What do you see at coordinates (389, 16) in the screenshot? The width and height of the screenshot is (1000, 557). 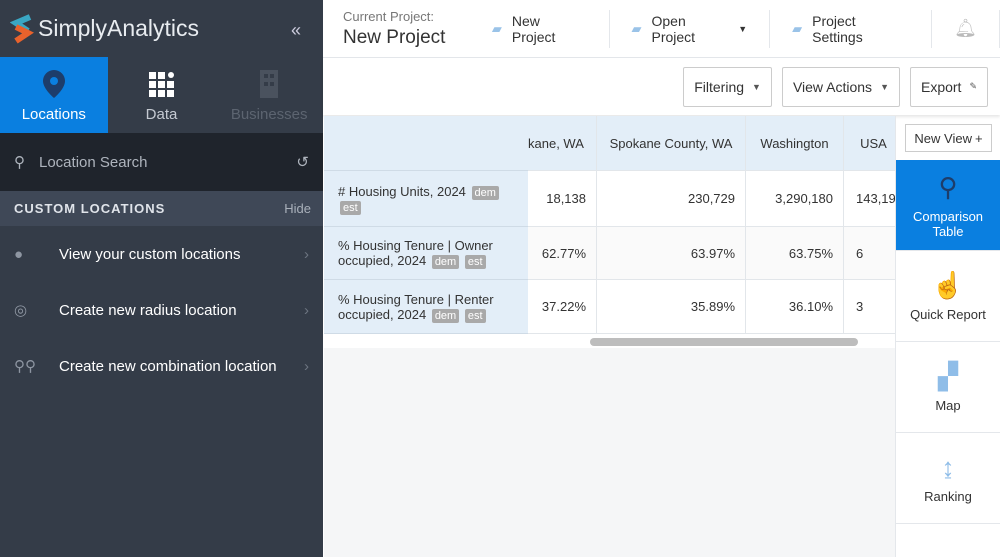 I see `current-project-label: Current Project:` at bounding box center [389, 16].